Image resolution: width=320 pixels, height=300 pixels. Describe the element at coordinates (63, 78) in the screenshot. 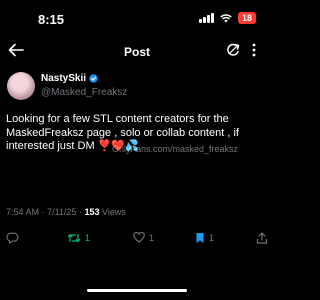

I see `author-name: NastySkii` at that location.